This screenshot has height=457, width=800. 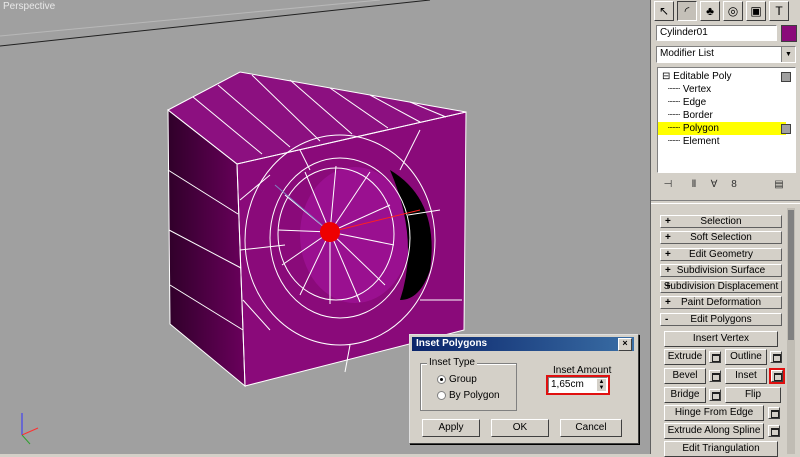 I want to click on motion-icon: ◎, so click(x=733, y=11).